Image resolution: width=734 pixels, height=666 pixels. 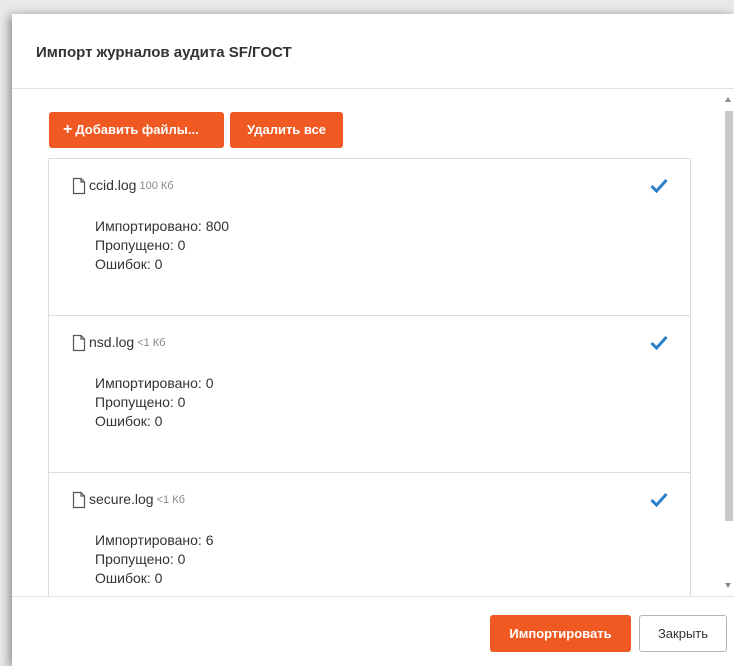 I want to click on delete-all-button: Удалить все, so click(x=286, y=130).